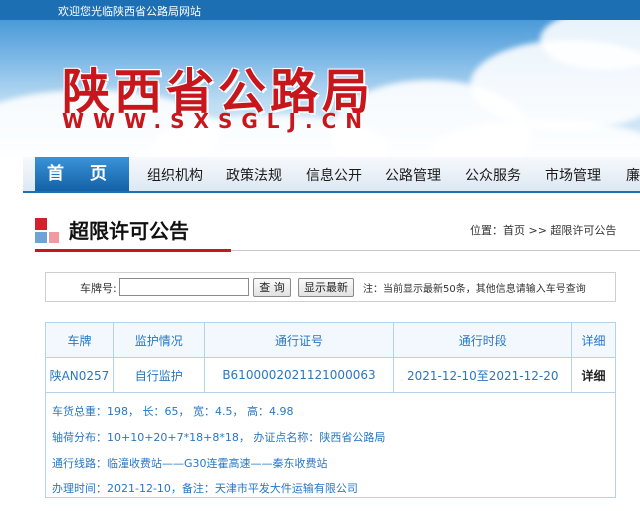 The height and width of the screenshot is (511, 640). I want to click on section-header: 超限许可公告 位置：首页 >> 超限许可公告, so click(331, 228).